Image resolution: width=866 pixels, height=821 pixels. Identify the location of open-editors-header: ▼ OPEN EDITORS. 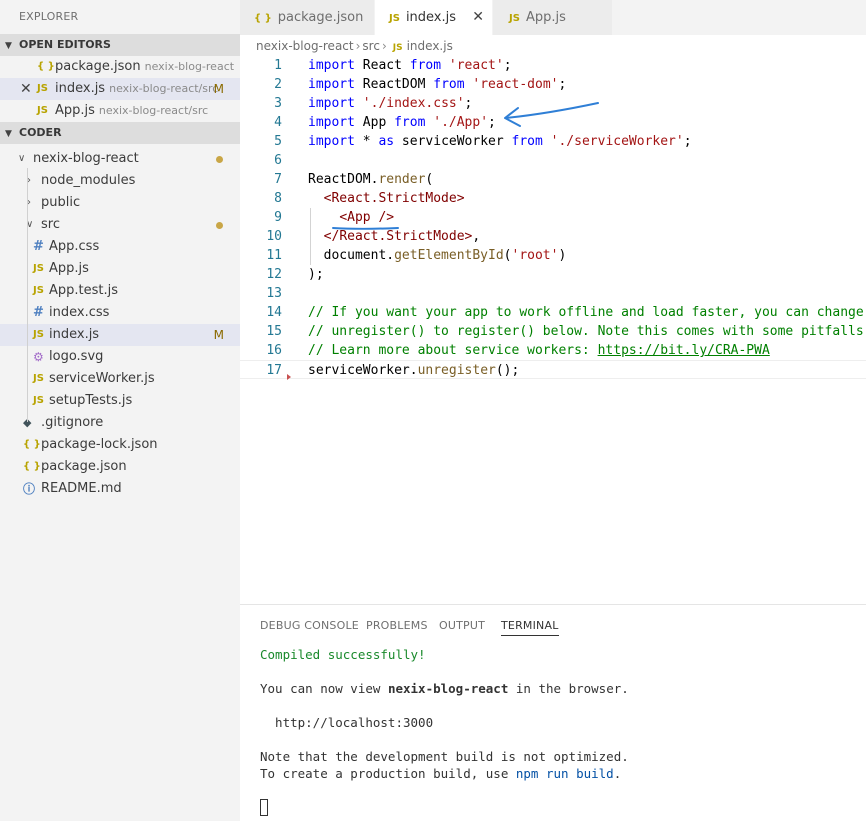
(120, 45).